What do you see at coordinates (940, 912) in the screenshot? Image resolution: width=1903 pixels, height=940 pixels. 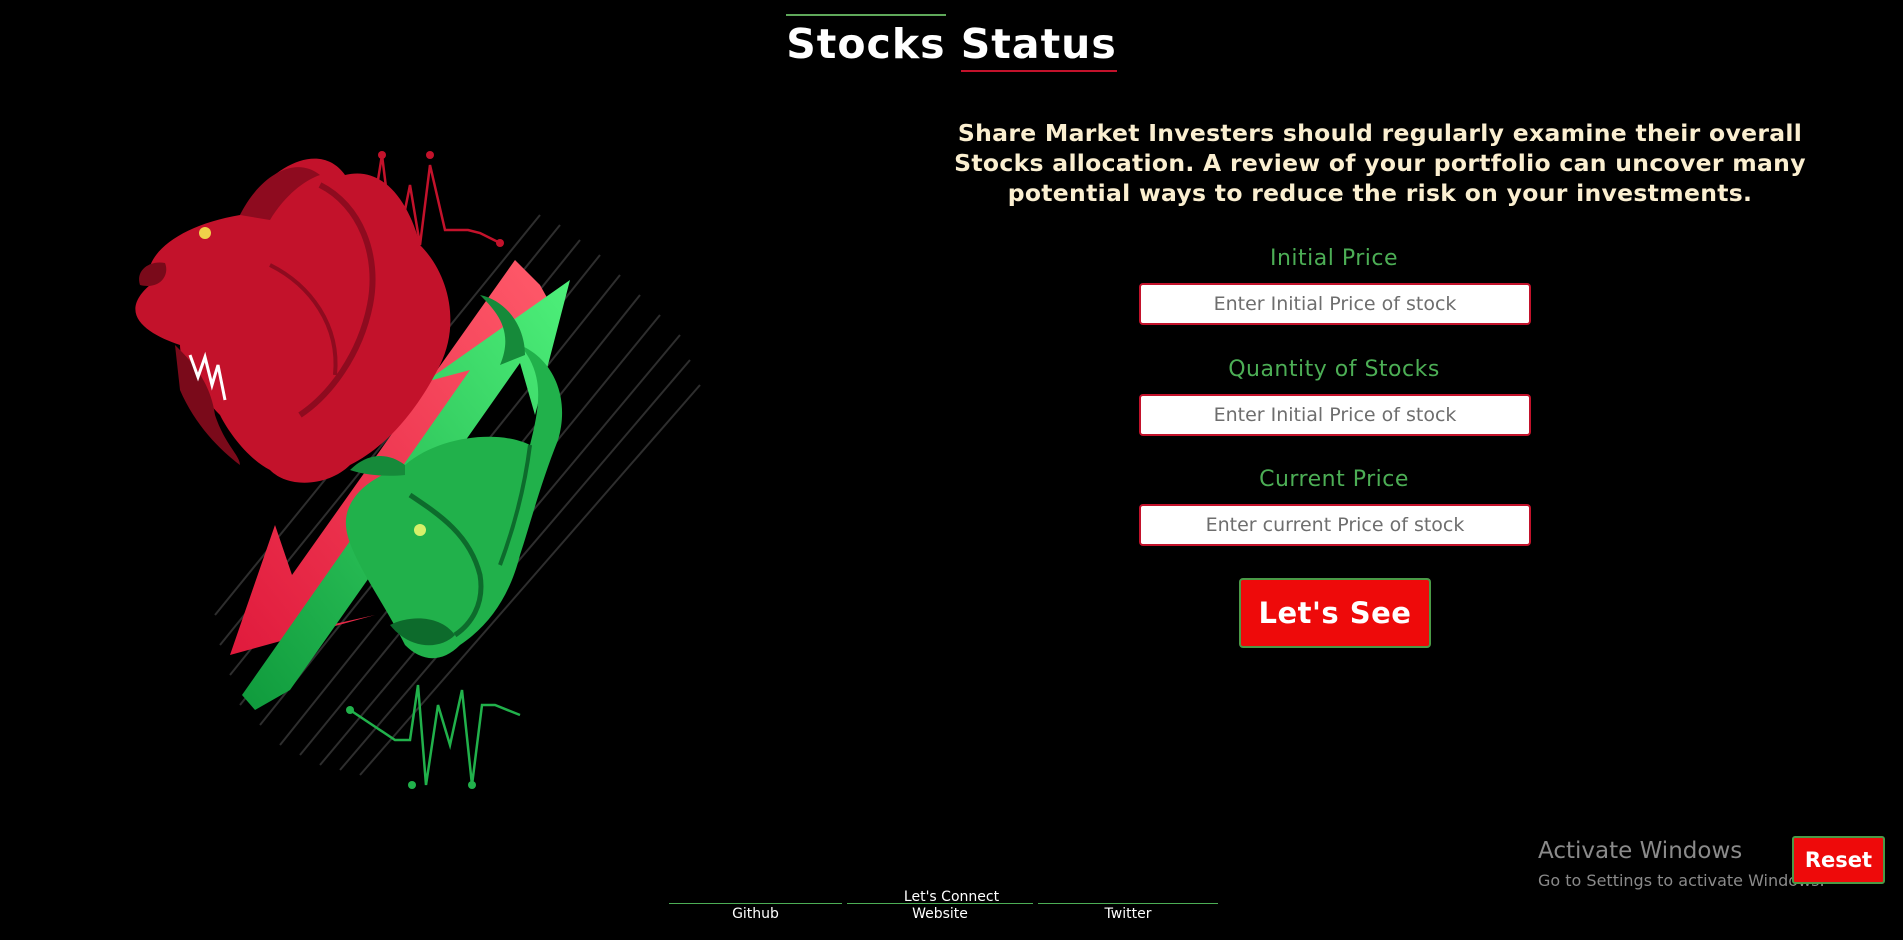 I see `website-link: Website` at bounding box center [940, 912].